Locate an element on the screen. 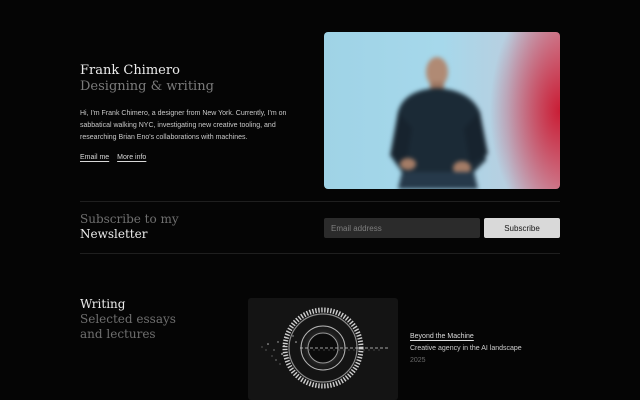 The height and width of the screenshot is (400, 640). site-owner-name: Frank Chimero is located at coordinates (130, 70).